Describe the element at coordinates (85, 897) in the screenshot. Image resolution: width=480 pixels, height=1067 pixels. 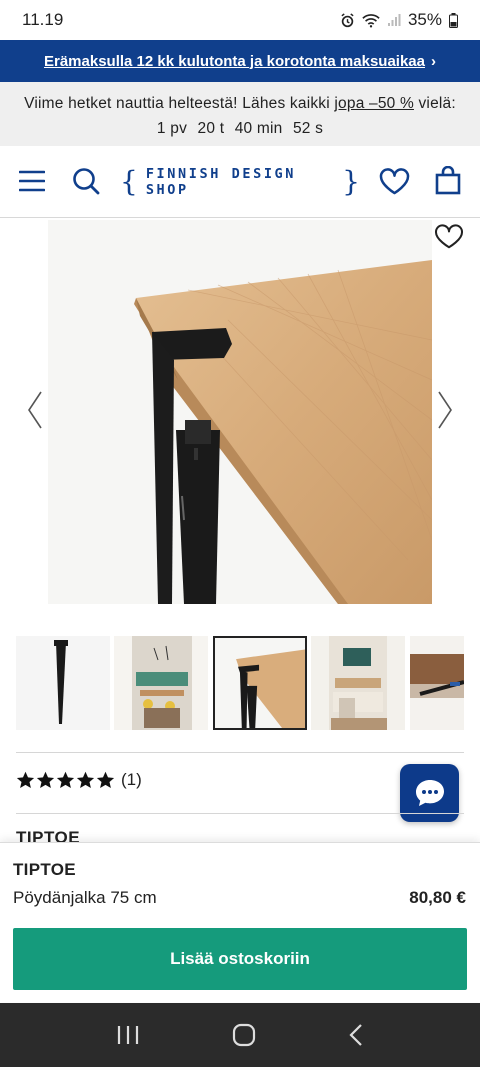
I see `product-name: Pöydänjalka 75 cm` at that location.